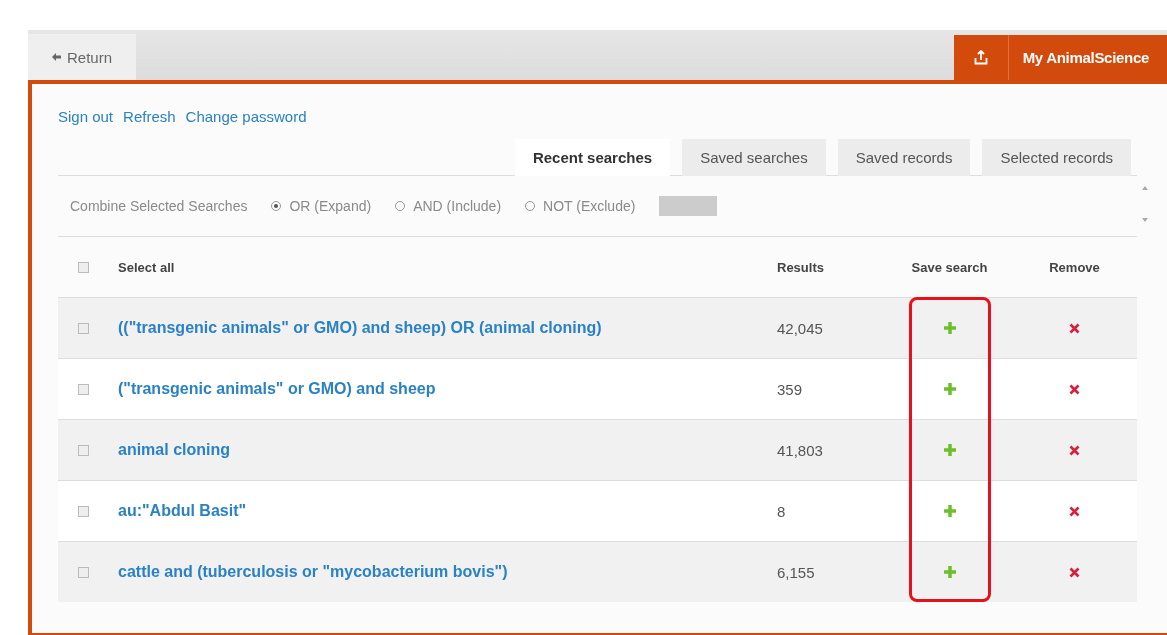 The height and width of the screenshot is (635, 1167). I want to click on search-query-link: ("transgenic animals" or GMO) and sheep, so click(277, 389).